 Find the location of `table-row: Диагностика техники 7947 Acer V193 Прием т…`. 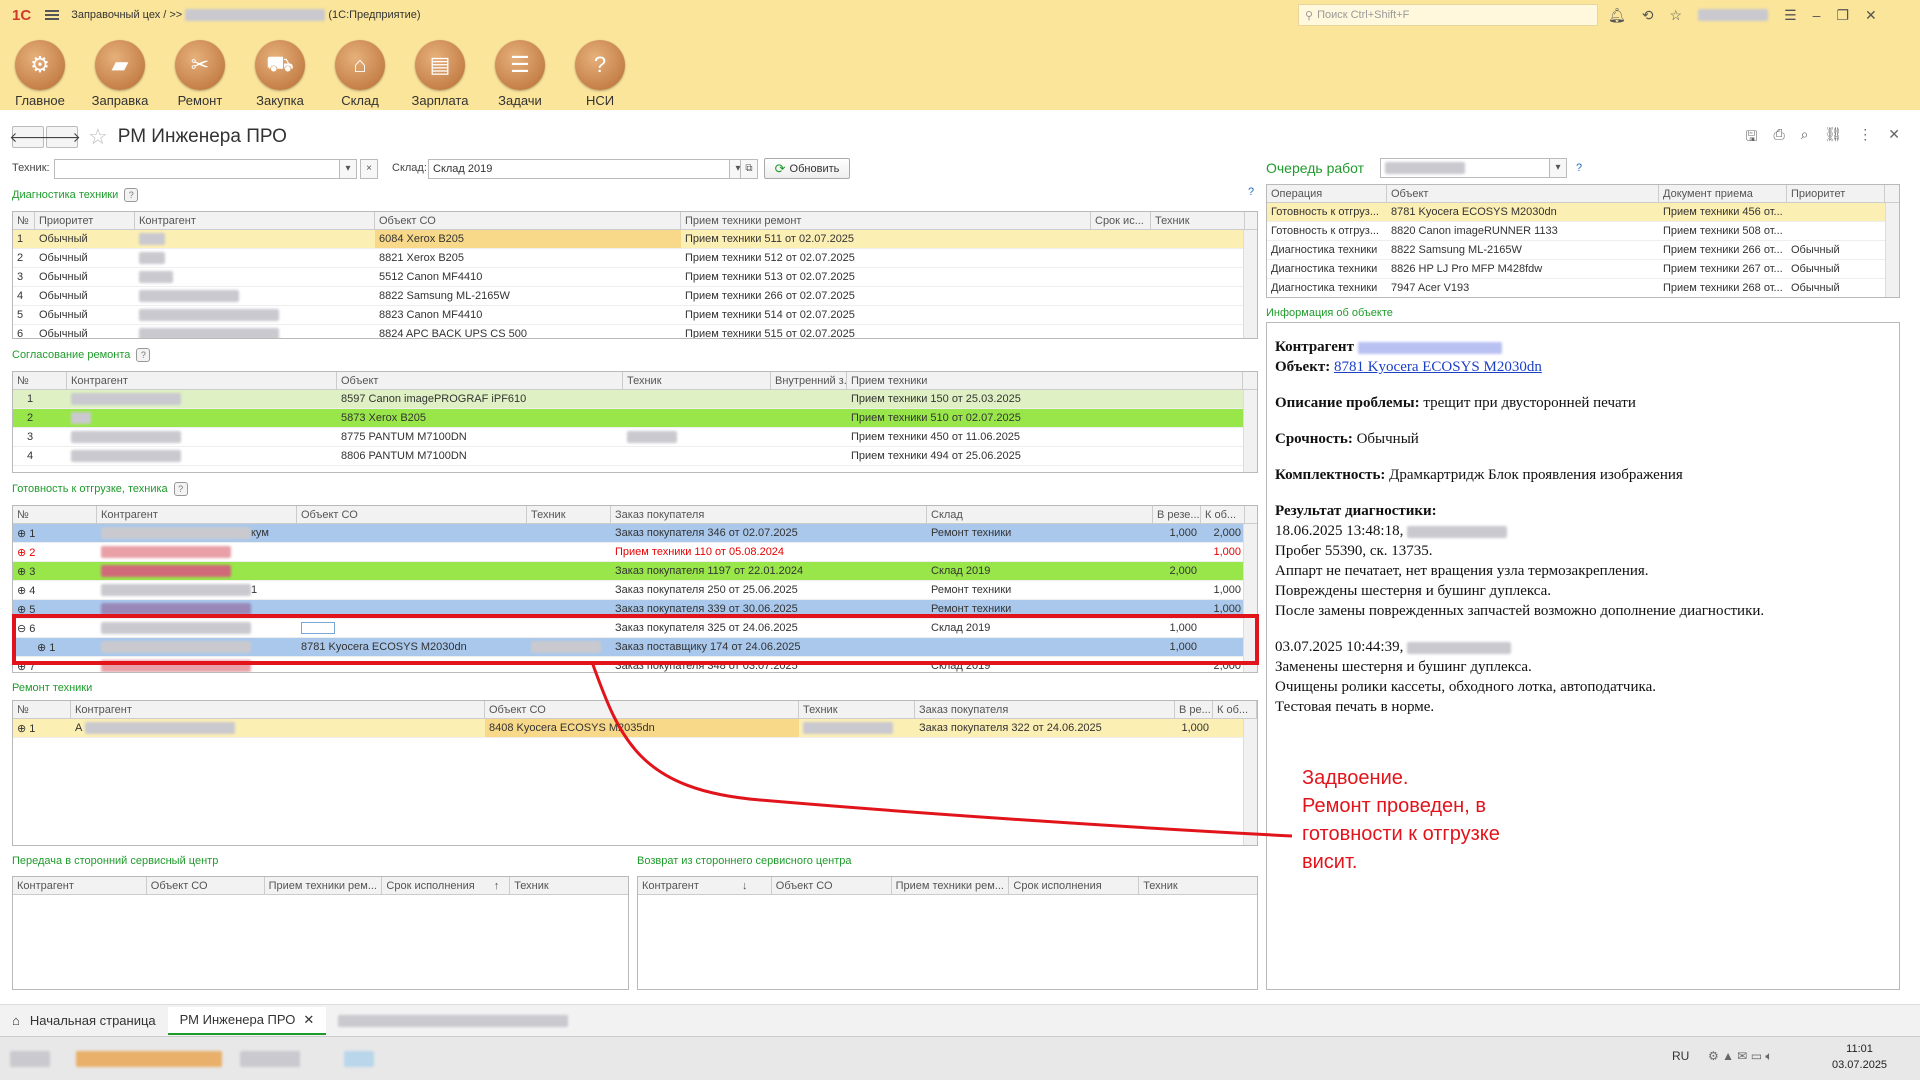

table-row: Диагностика техники 7947 Acer V193 Прием т… is located at coordinates (1583, 288).